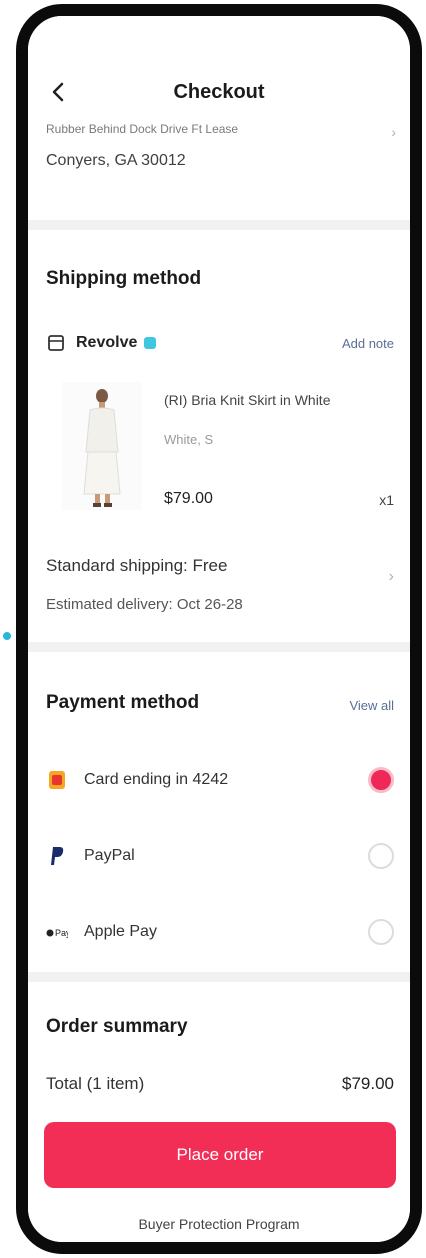 This screenshot has width=426, height=1258. Describe the element at coordinates (120, 931) in the screenshot. I see `payment-option-label: Apple Pay` at that location.